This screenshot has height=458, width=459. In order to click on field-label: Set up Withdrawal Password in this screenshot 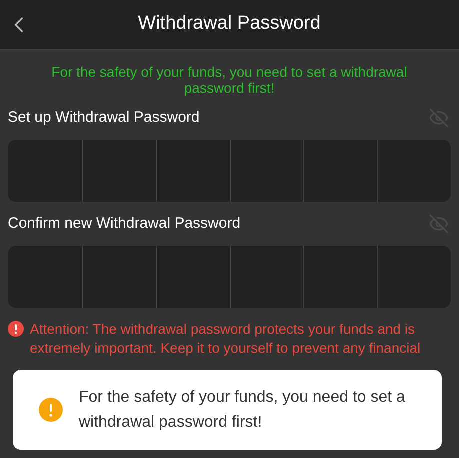, I will do `click(104, 118)`.